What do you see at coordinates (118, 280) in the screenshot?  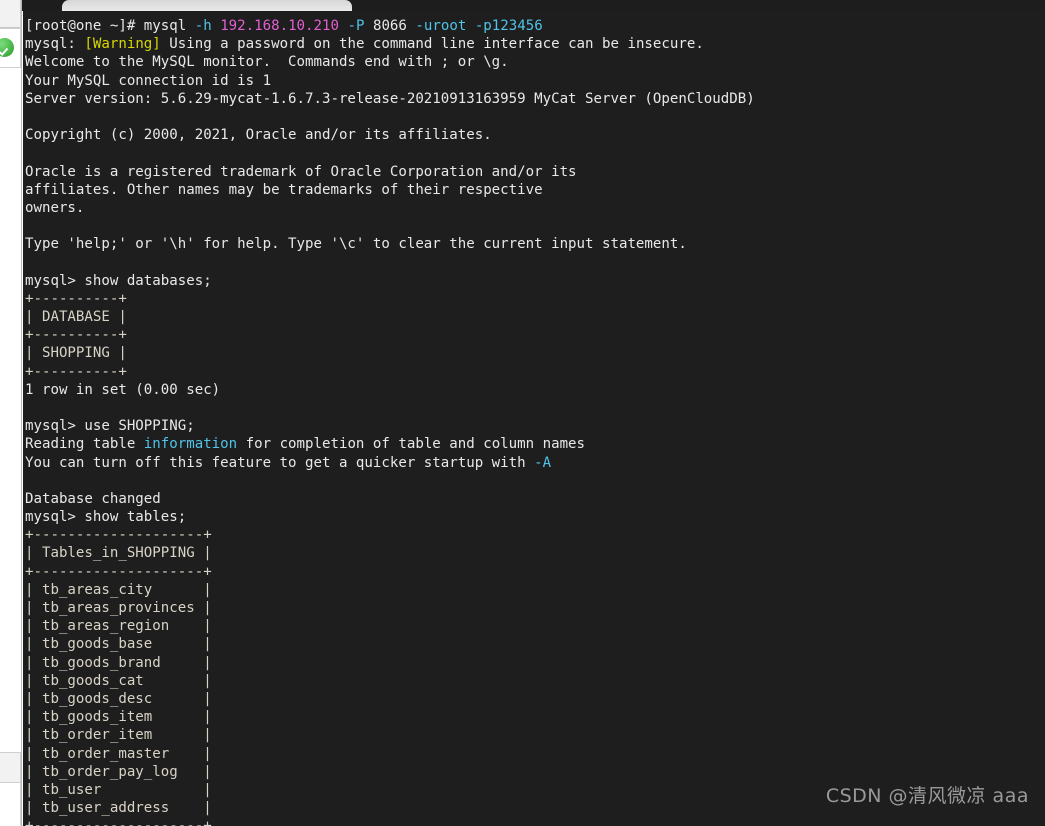 I see `terminal-text-span: mysql> show databases;` at bounding box center [118, 280].